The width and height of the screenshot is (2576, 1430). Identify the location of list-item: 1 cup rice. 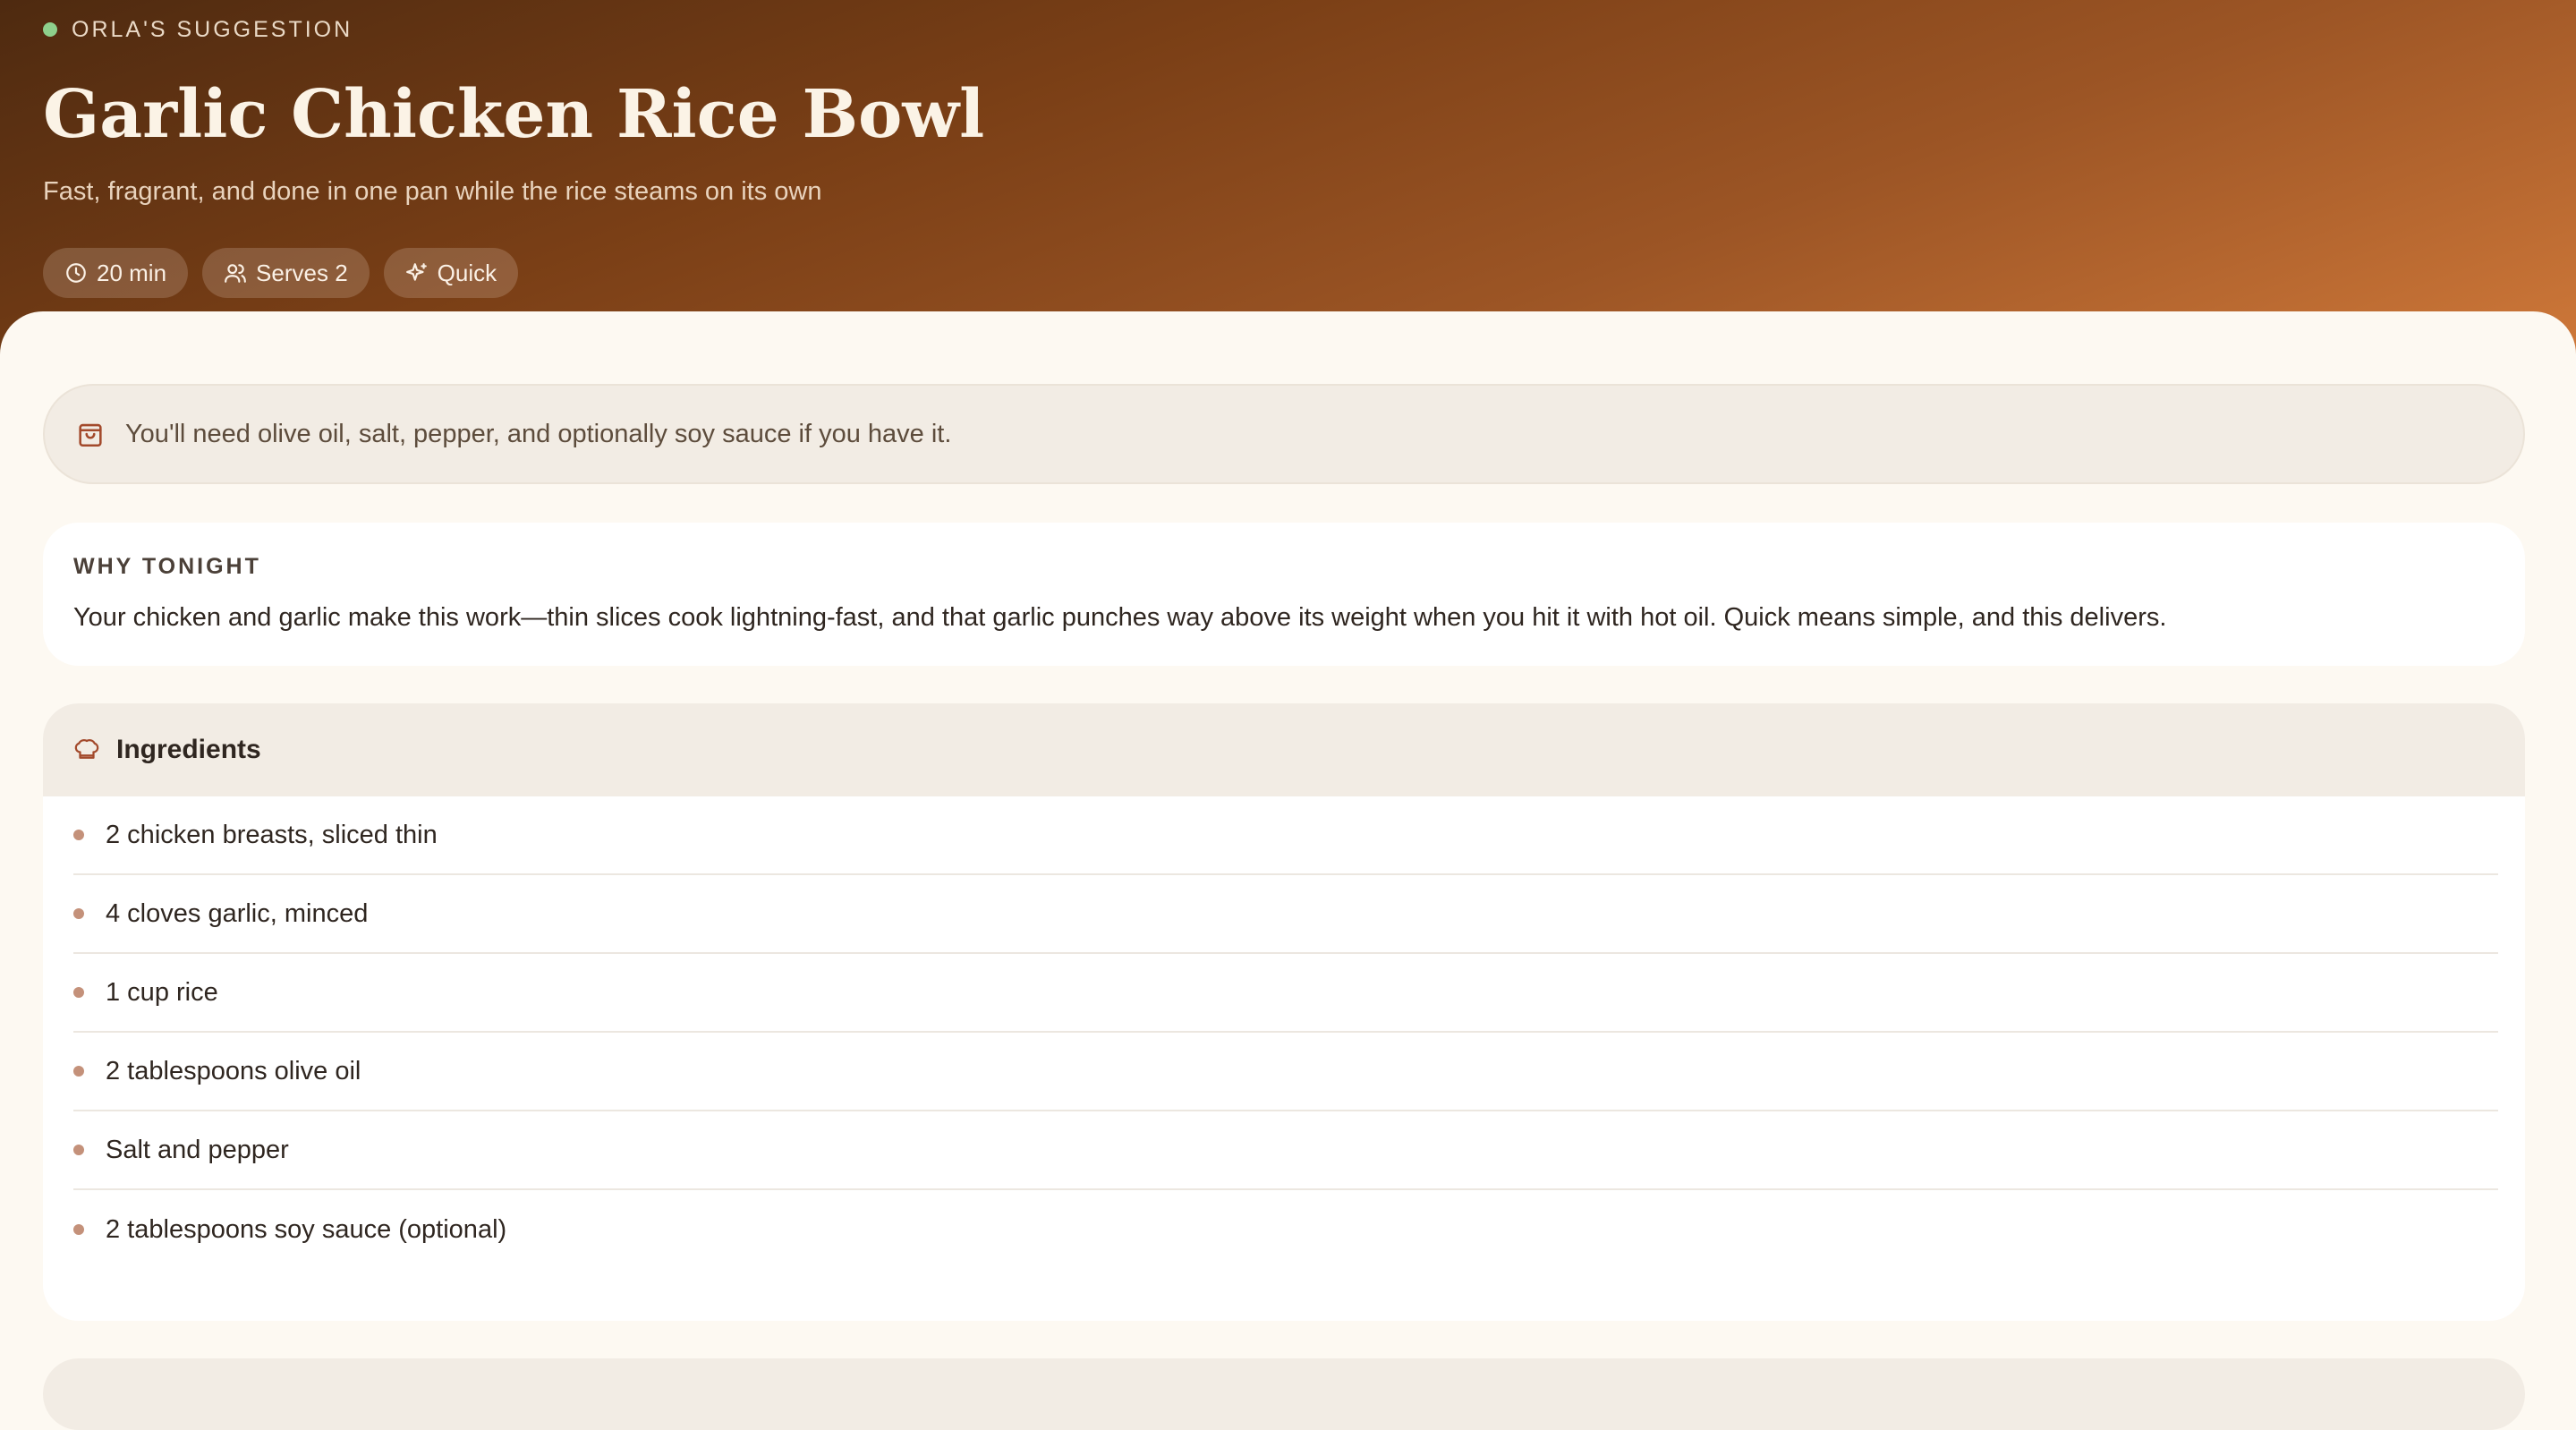
(1285, 994).